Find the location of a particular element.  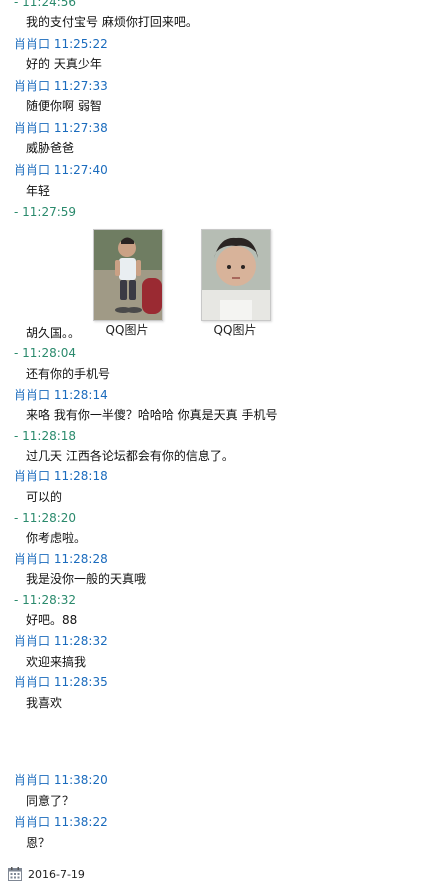

message-header: 肖肖口 11:27:33 is located at coordinates (61, 86).